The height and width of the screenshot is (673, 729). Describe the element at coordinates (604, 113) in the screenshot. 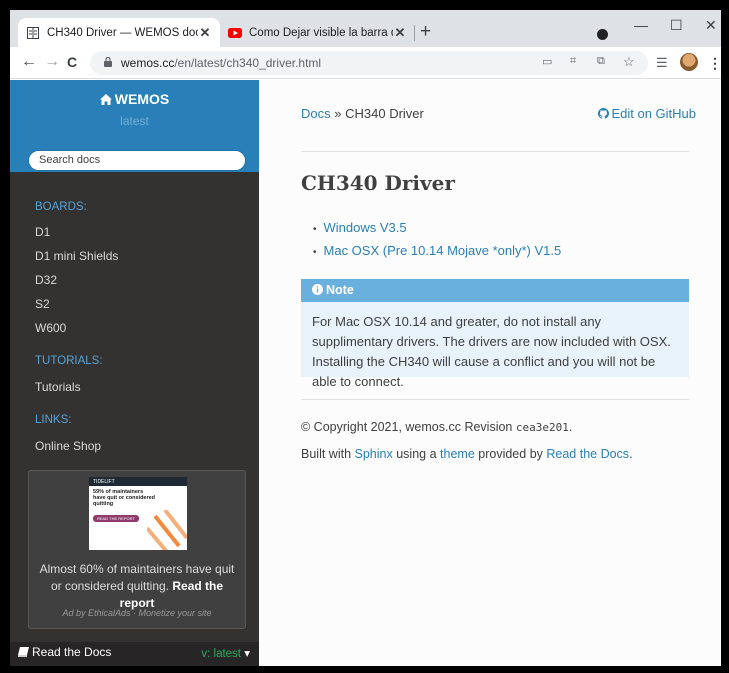

I see `github-icon` at that location.